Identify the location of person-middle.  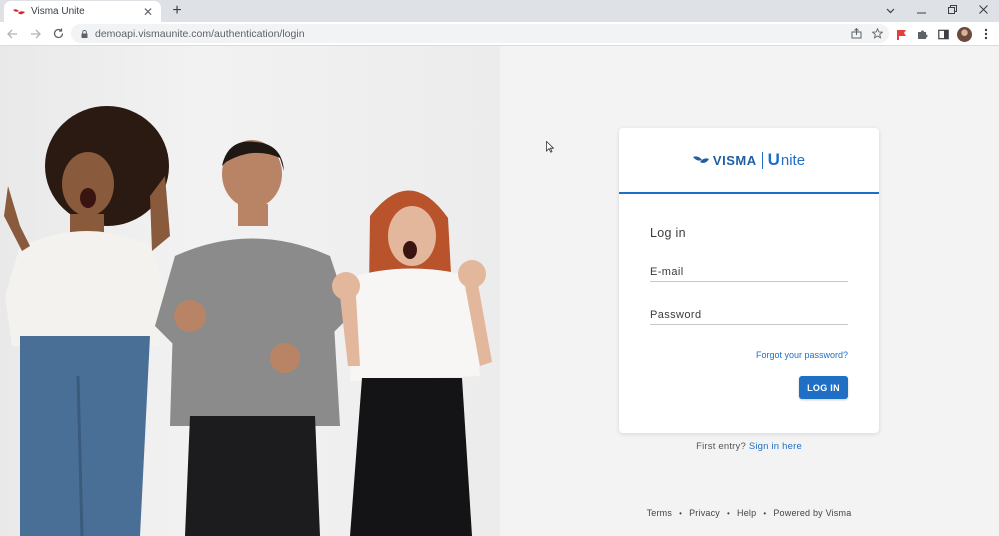
(252, 338).